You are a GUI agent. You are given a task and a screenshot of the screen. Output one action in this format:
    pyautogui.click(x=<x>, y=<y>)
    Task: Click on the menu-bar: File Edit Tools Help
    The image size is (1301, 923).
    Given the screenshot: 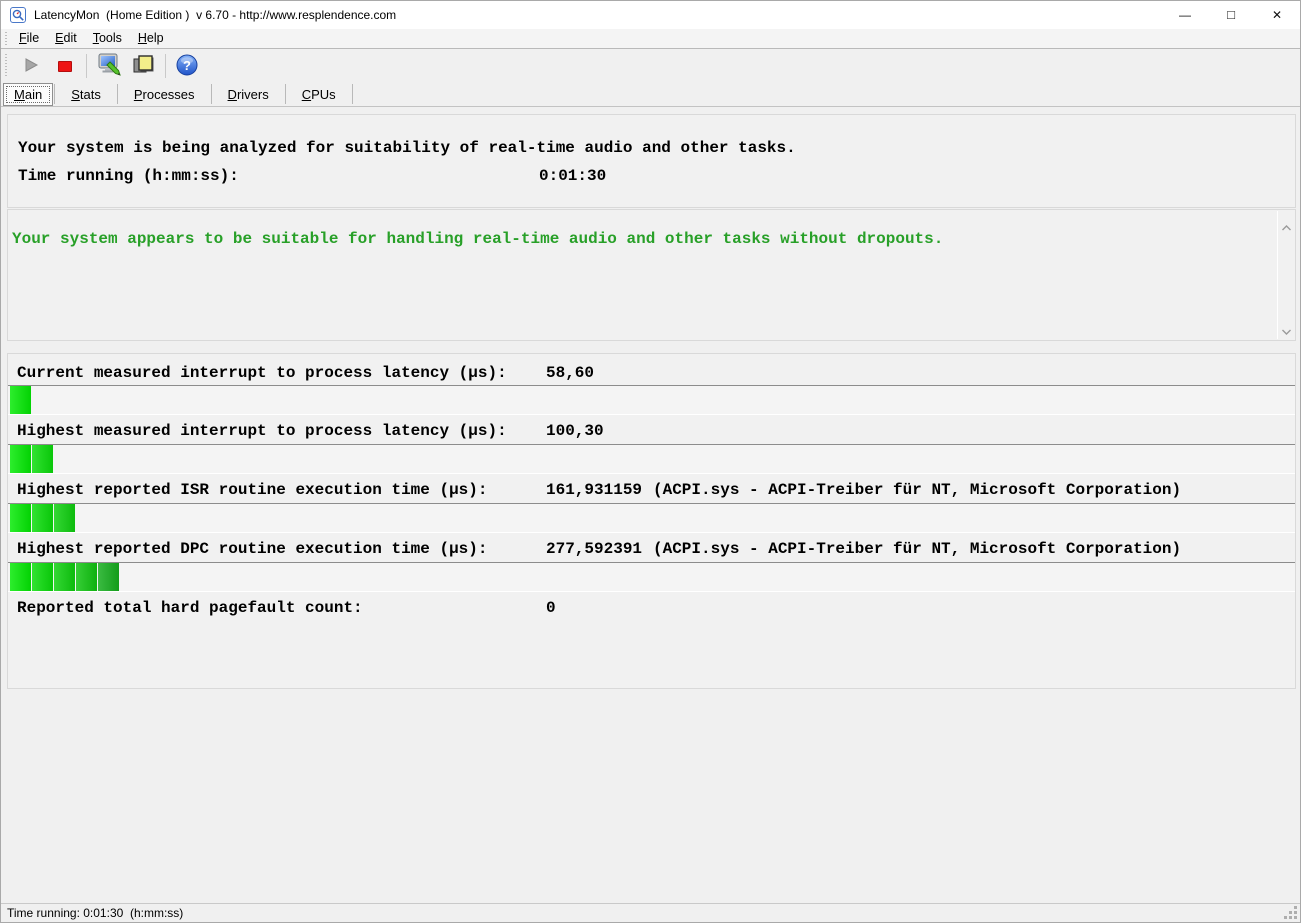 What is the action you would take?
    pyautogui.click(x=650, y=39)
    